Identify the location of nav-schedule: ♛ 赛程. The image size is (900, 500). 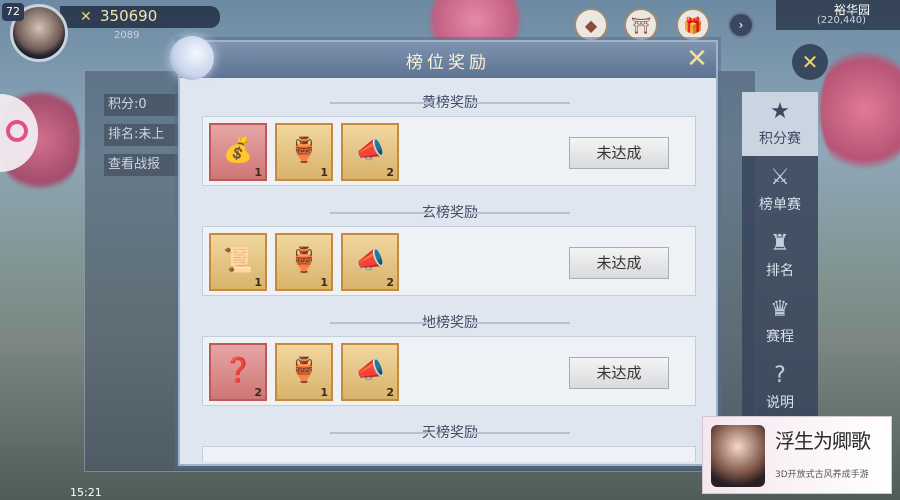
(780, 322).